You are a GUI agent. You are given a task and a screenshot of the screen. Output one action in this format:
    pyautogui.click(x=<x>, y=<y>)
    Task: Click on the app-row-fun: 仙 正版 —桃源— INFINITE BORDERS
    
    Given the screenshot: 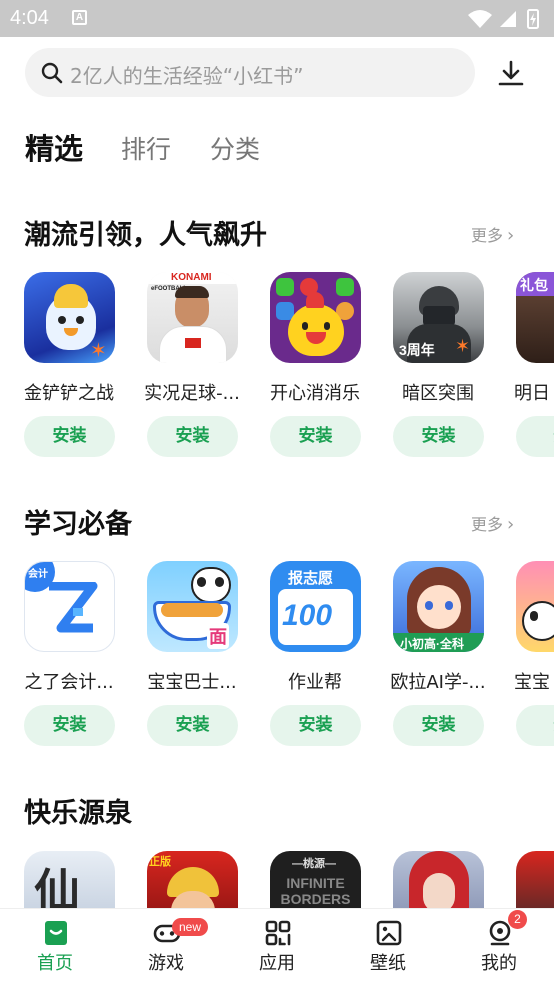 What is the action you would take?
    pyautogui.click(x=277, y=879)
    